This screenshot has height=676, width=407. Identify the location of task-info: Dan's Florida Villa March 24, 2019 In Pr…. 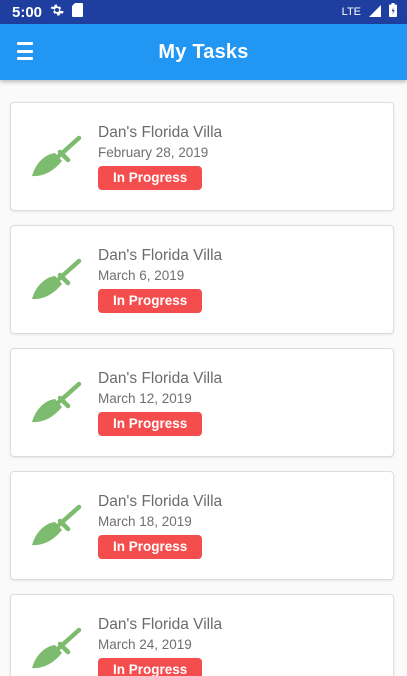
(160, 645).